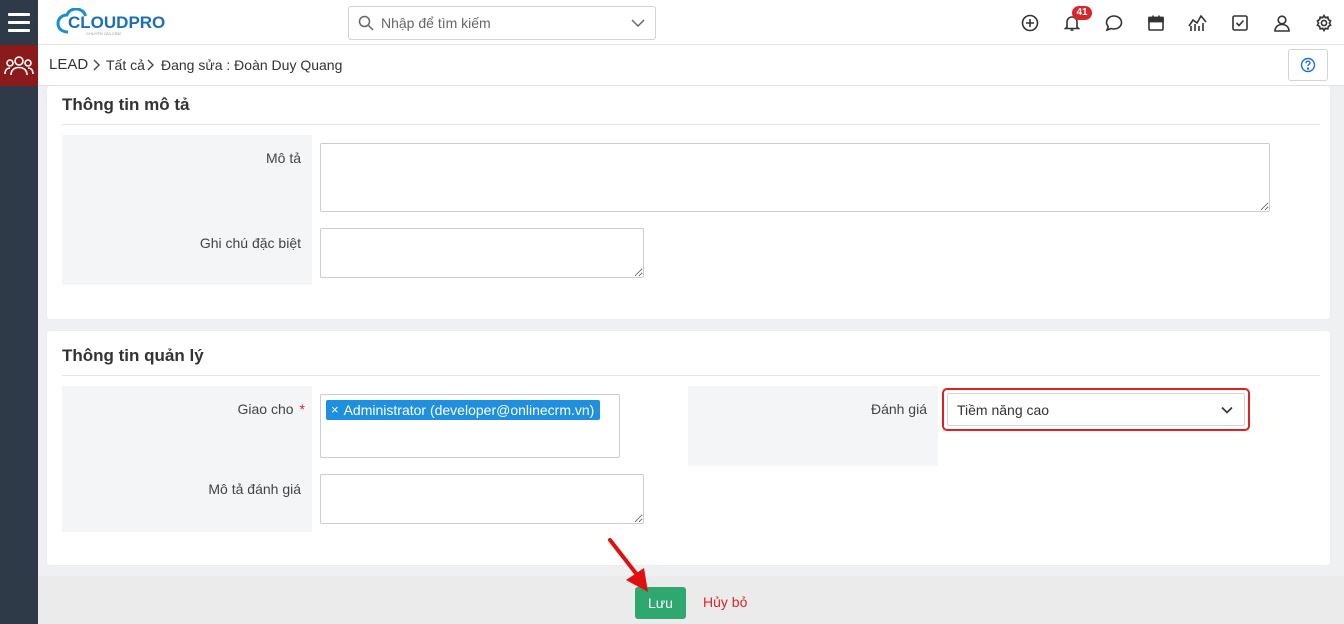 The height and width of the screenshot is (624, 1344). I want to click on breadcrumb-module: LEAD, so click(68, 64).